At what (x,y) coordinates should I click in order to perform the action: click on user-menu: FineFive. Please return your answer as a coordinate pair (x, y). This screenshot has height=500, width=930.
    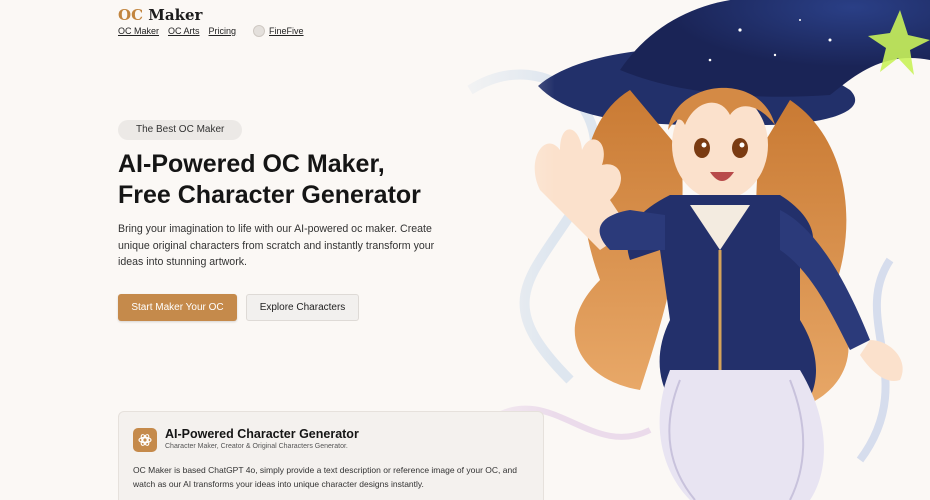
    Looking at the image, I should click on (278, 31).